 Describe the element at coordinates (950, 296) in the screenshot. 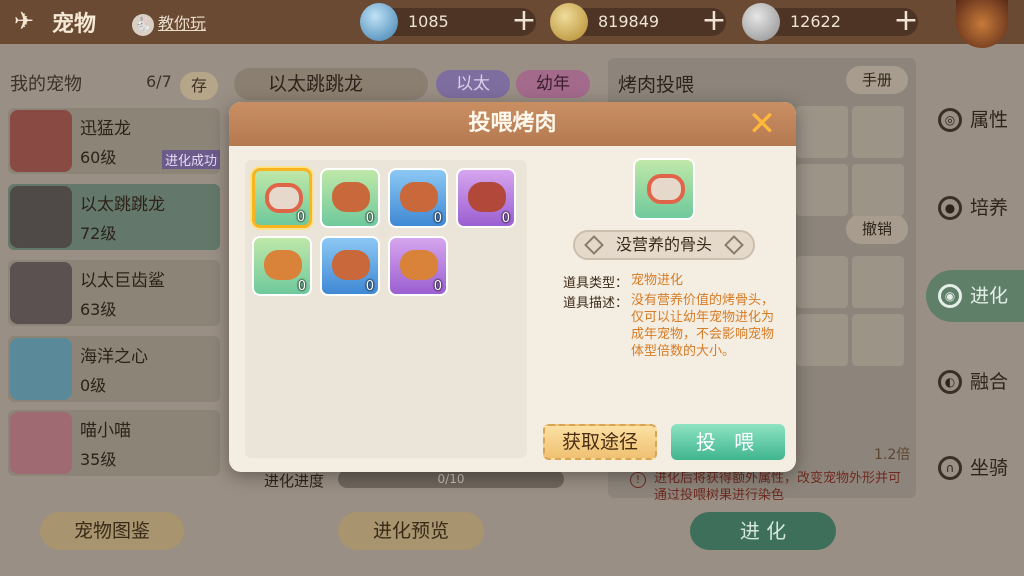

I see `evolve-icon: ◉` at that location.